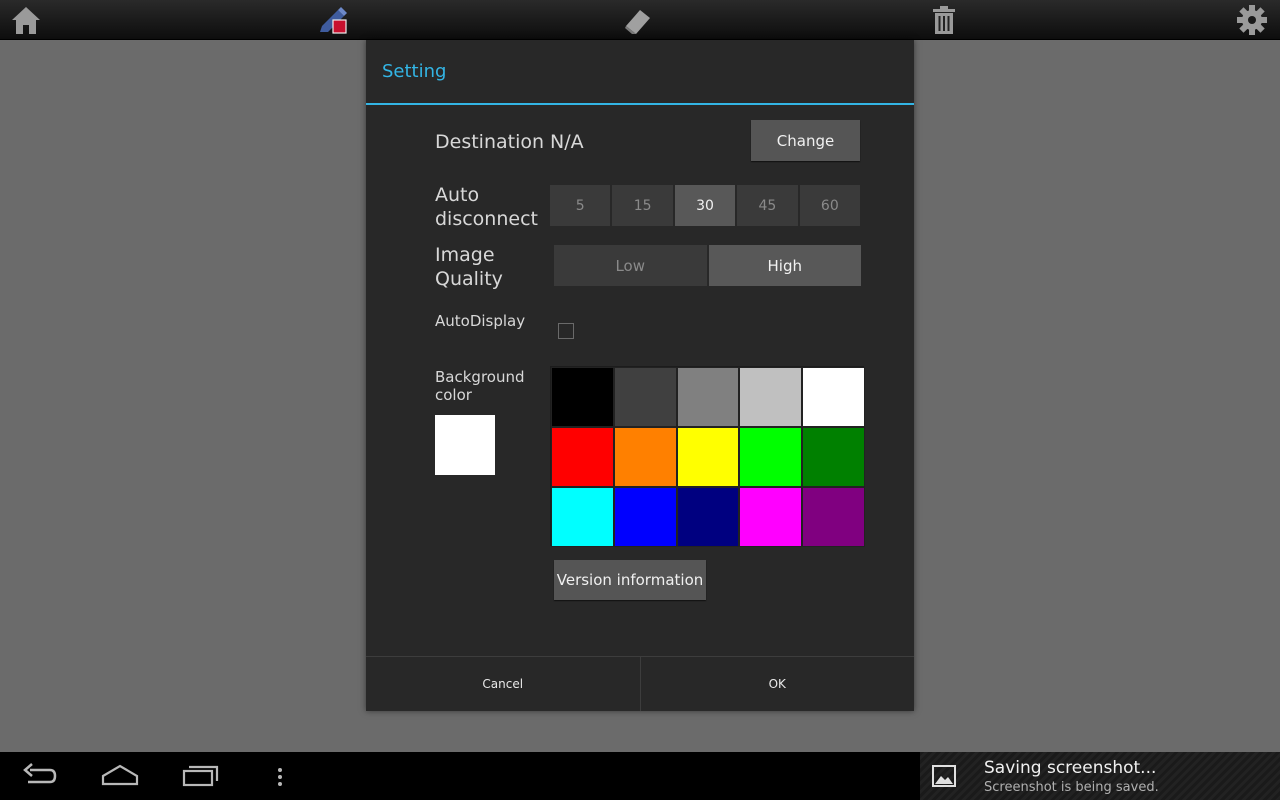 The height and width of the screenshot is (800, 1280). What do you see at coordinates (469, 279) in the screenshot?
I see `image-quality-label-line2: Quality` at bounding box center [469, 279].